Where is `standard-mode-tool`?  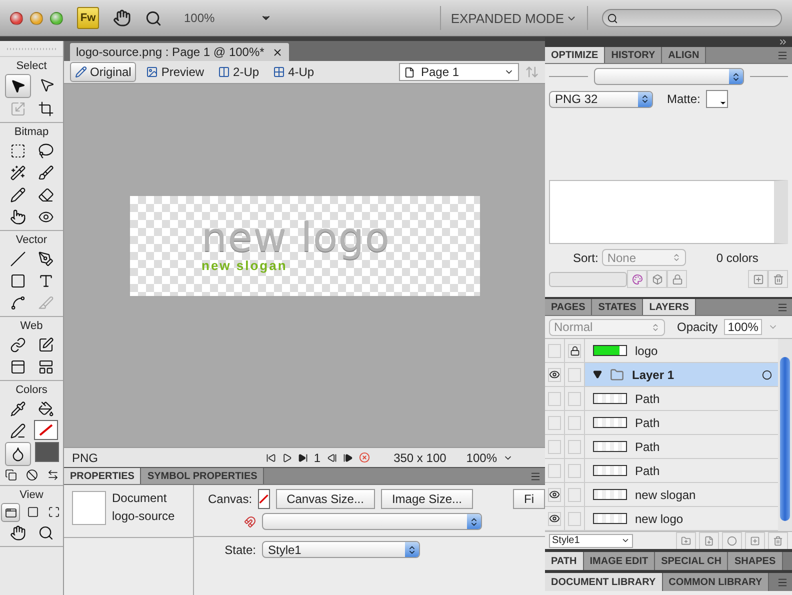
standard-mode-tool is located at coordinates (10, 512).